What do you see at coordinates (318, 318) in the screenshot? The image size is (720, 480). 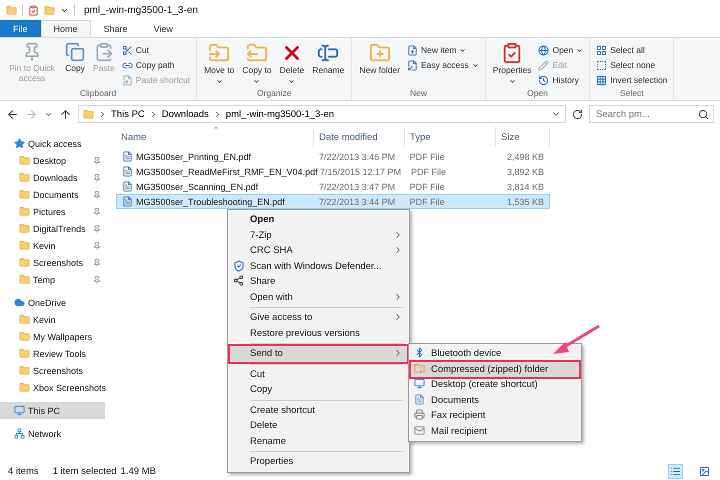 I see `menu-item: Give access to` at bounding box center [318, 318].